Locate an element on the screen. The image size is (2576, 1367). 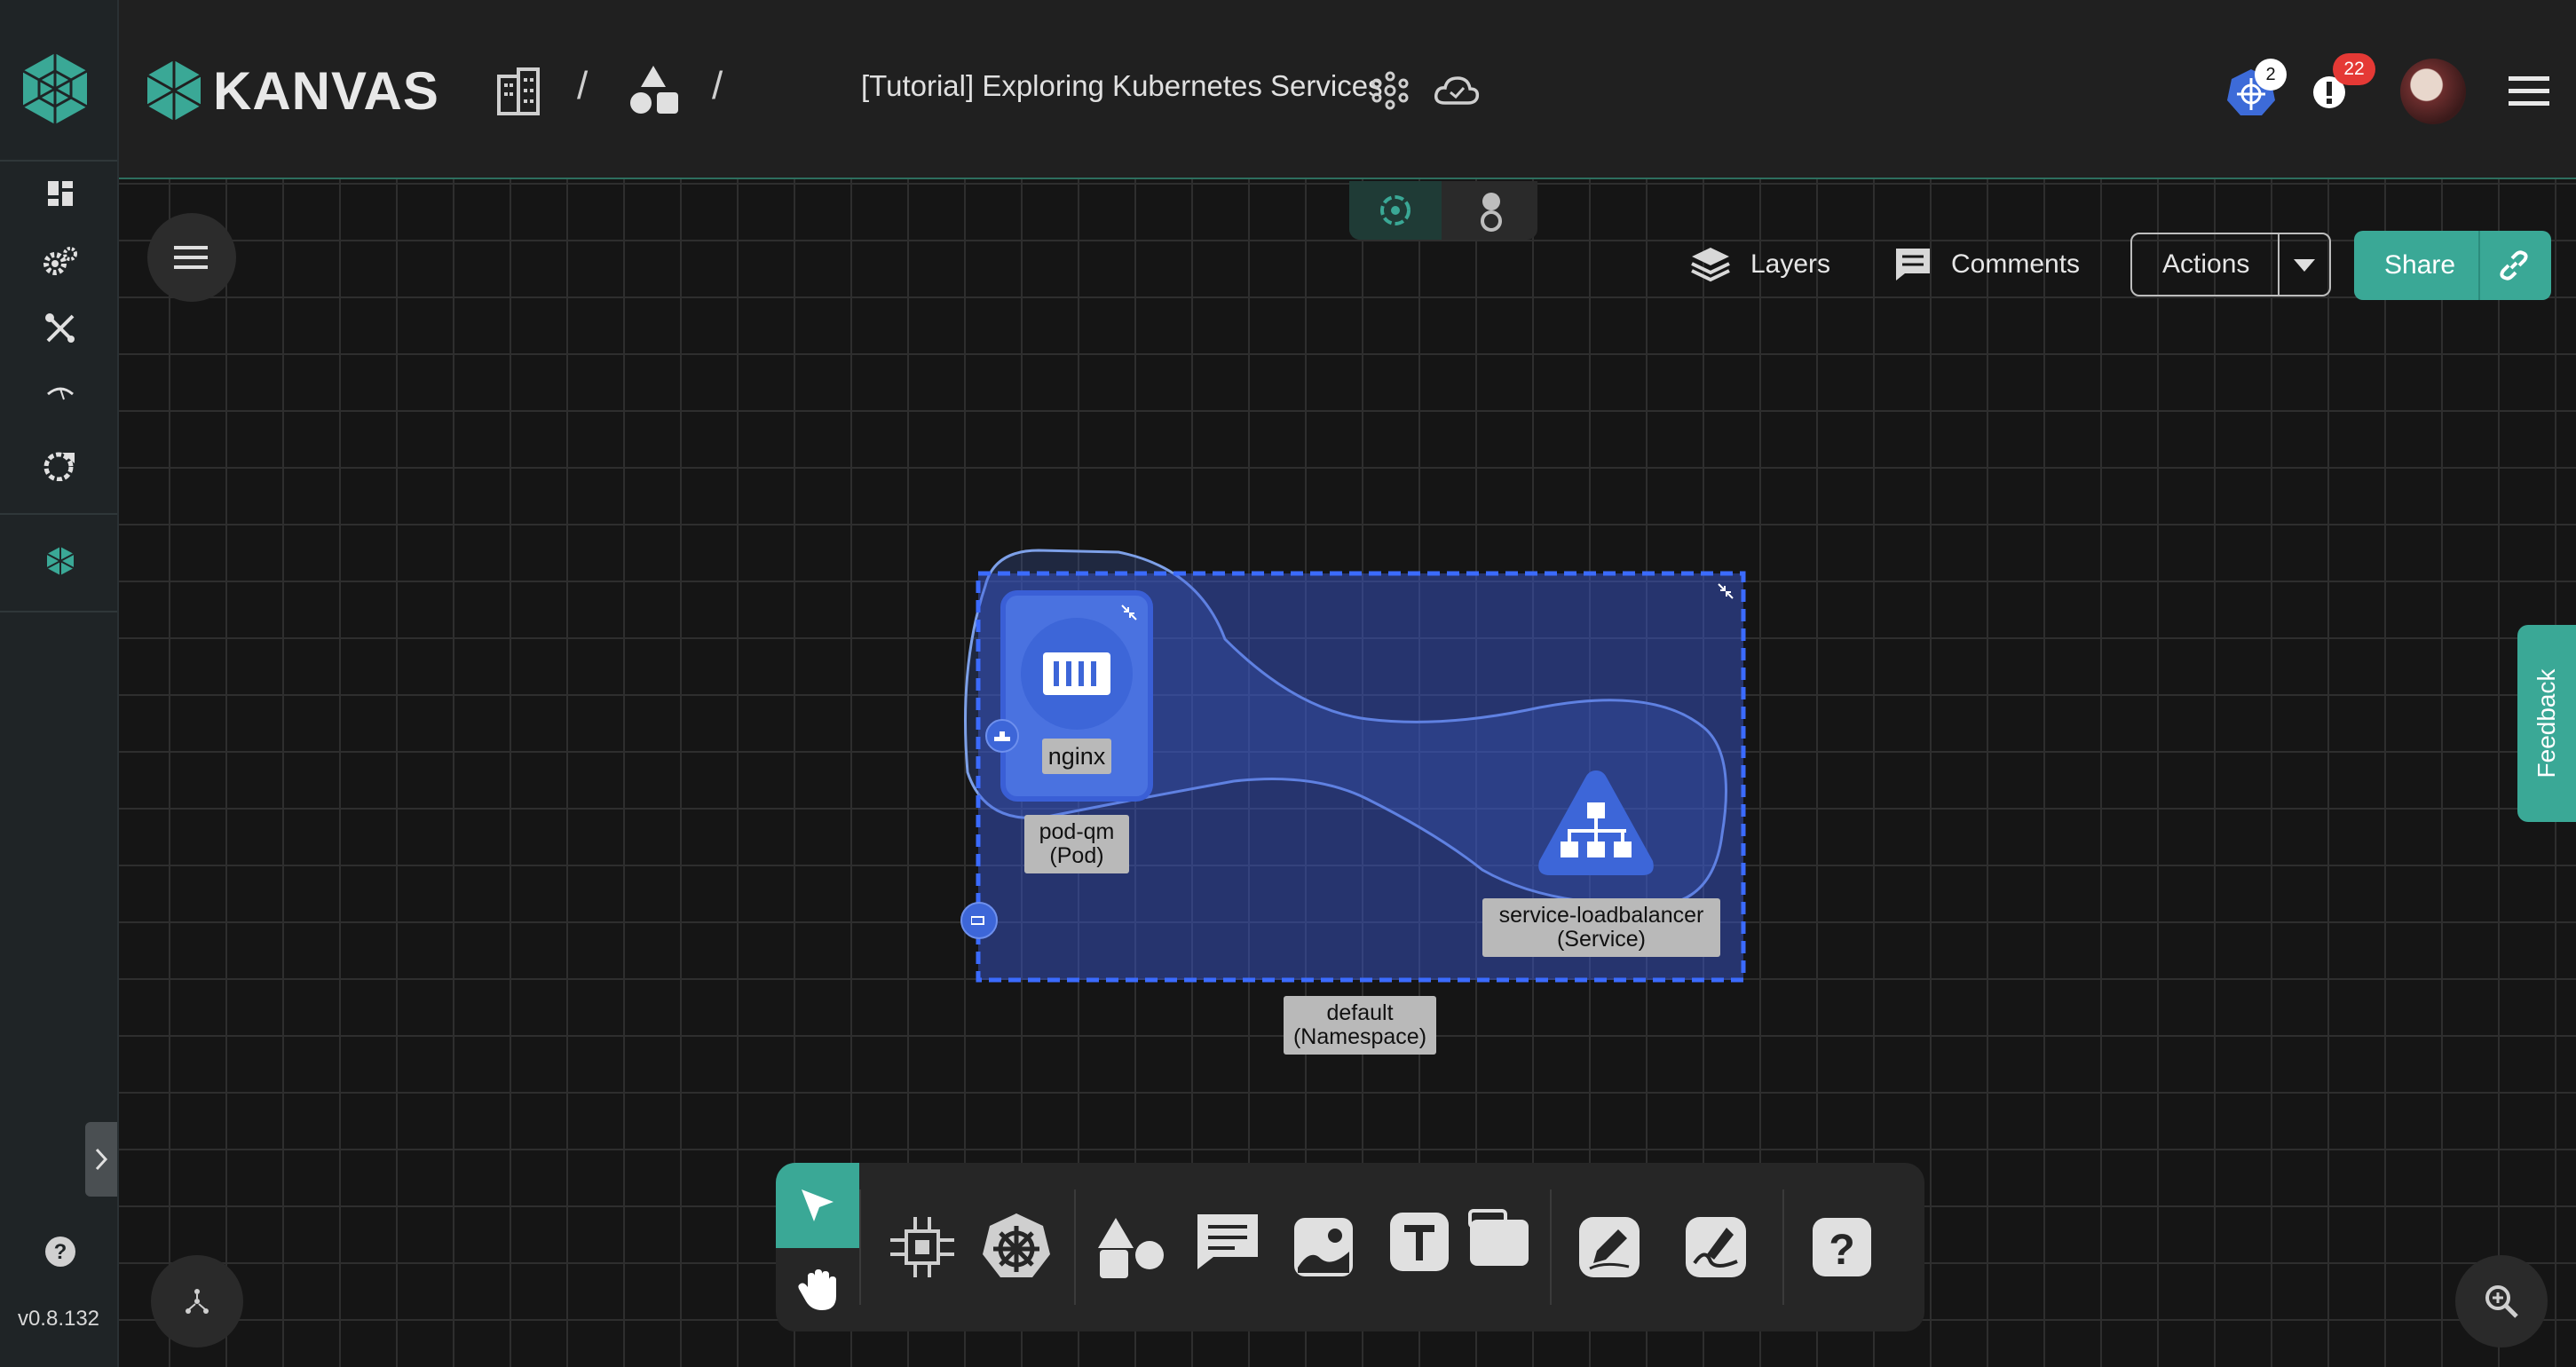
operator-mode-button is located at coordinates (1491, 211).